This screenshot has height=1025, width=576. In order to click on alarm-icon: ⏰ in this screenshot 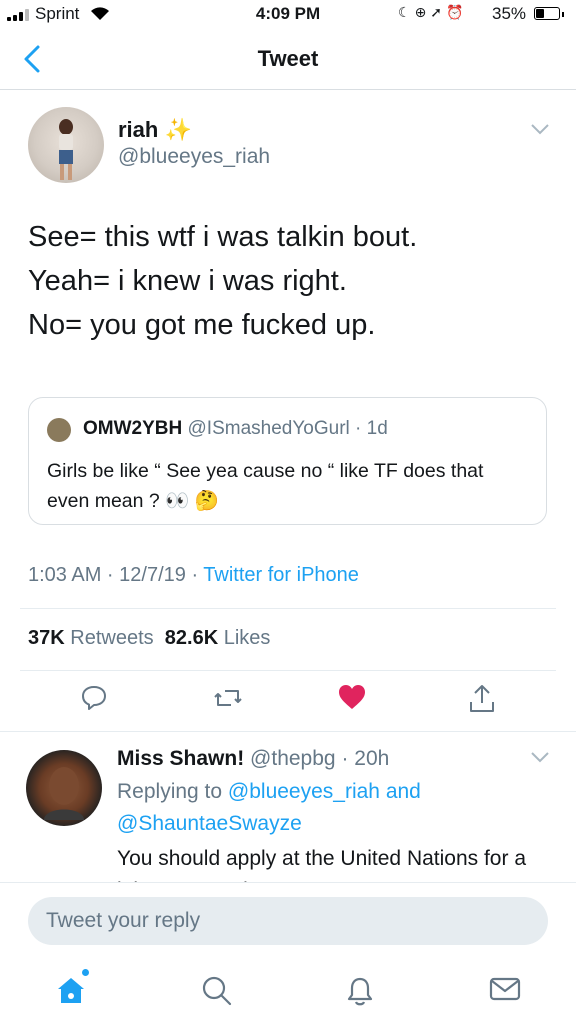, I will do `click(457, 12)`.